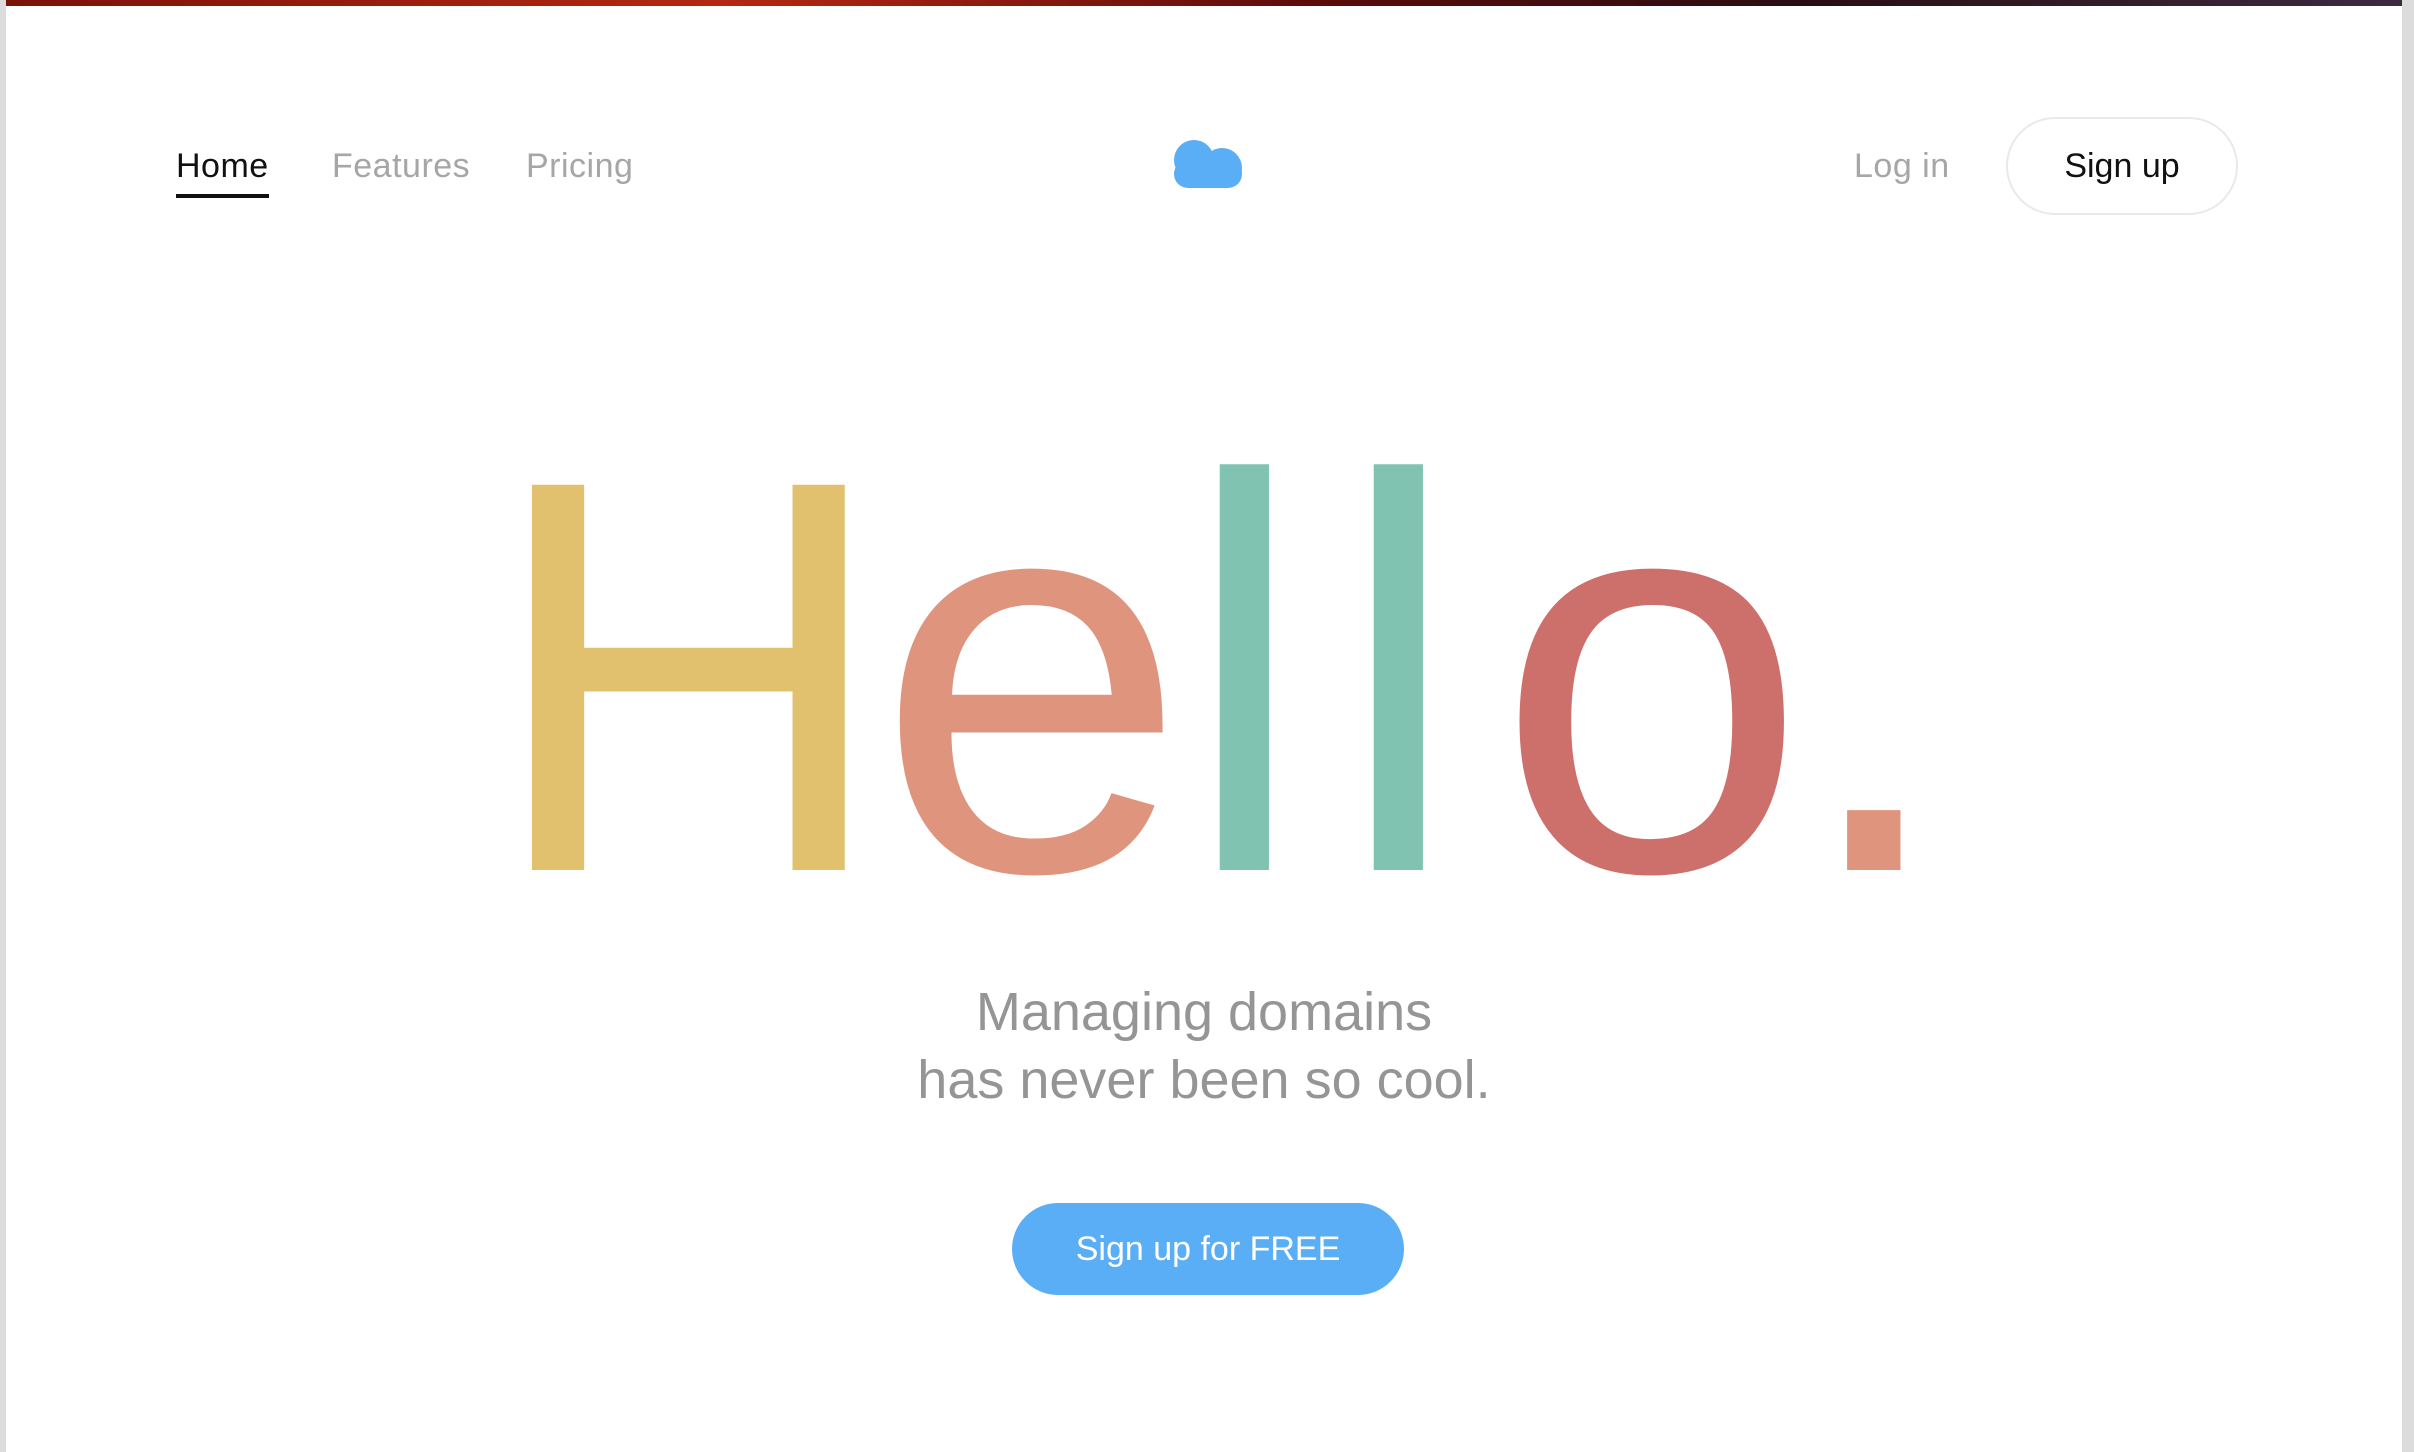 This screenshot has height=1452, width=2414. What do you see at coordinates (1651, 670) in the screenshot?
I see `hero-letter-o: o` at bounding box center [1651, 670].